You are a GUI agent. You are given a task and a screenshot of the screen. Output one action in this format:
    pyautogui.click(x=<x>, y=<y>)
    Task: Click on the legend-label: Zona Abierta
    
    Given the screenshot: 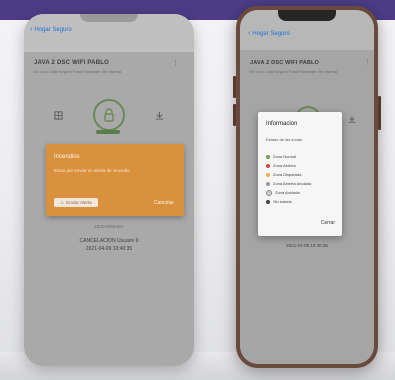 What is the action you would take?
    pyautogui.click(x=284, y=165)
    